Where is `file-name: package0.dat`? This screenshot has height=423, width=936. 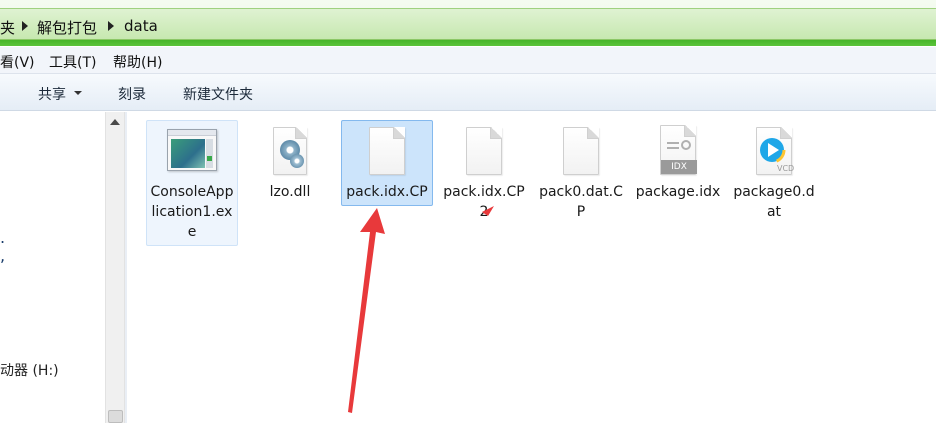
file-name: package0.dat is located at coordinates (774, 202).